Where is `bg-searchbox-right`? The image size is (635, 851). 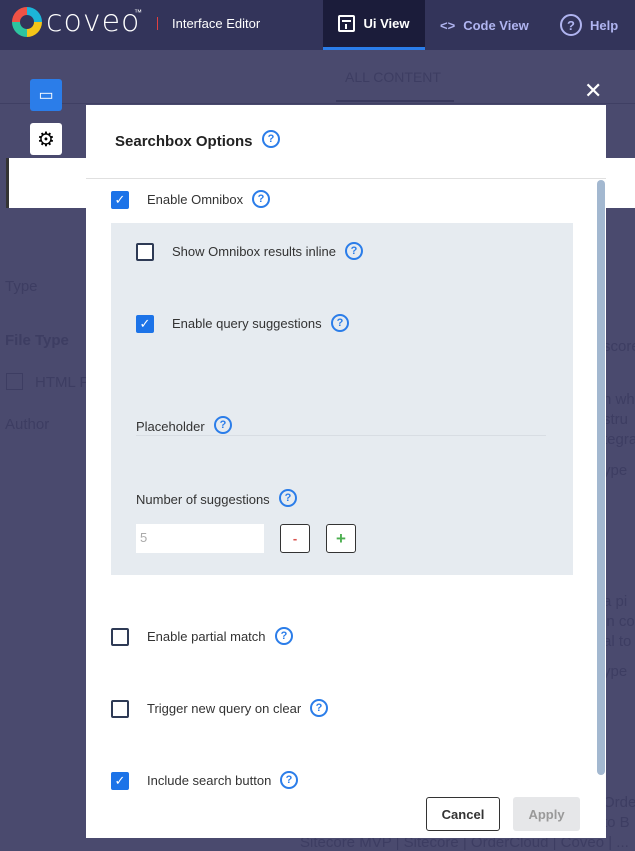
bg-searchbox-right is located at coordinates (620, 183).